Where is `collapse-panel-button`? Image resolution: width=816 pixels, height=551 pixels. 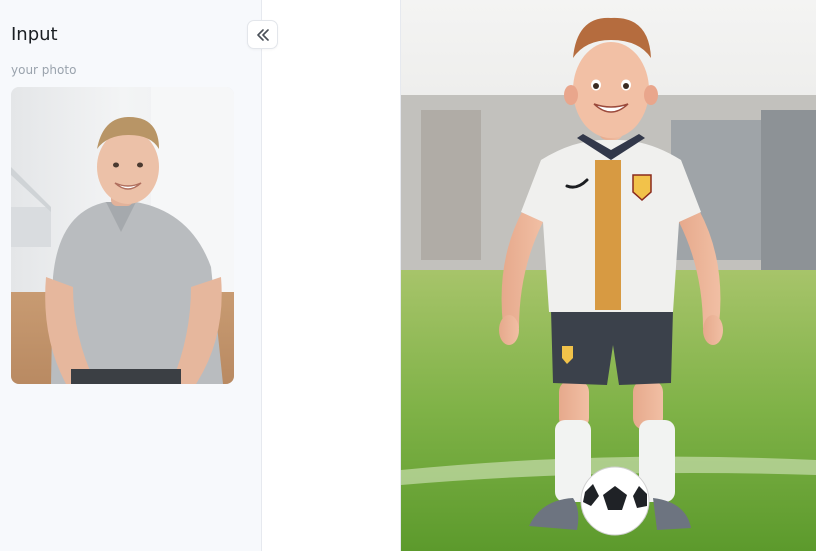 collapse-panel-button is located at coordinates (262, 34).